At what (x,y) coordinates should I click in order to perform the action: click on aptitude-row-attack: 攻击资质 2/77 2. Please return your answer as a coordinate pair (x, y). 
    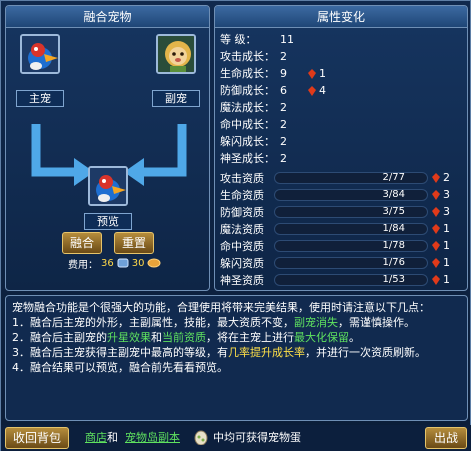
    Looking at the image, I should click on (343, 177).